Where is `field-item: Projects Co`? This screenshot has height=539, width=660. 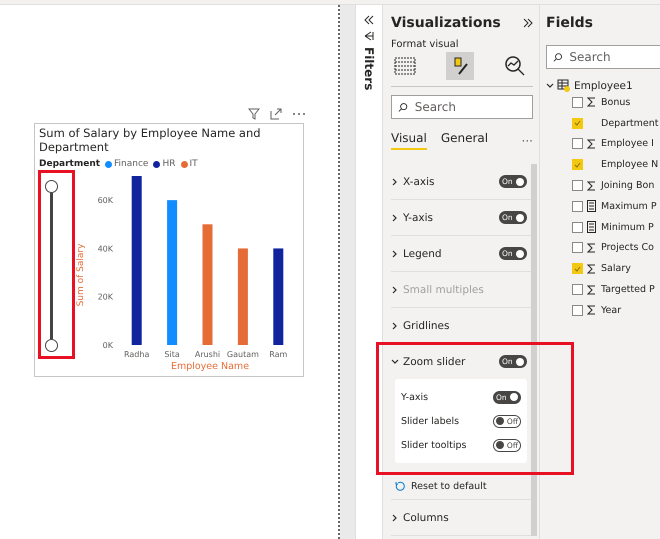
field-item: Projects Co is located at coordinates (603, 248).